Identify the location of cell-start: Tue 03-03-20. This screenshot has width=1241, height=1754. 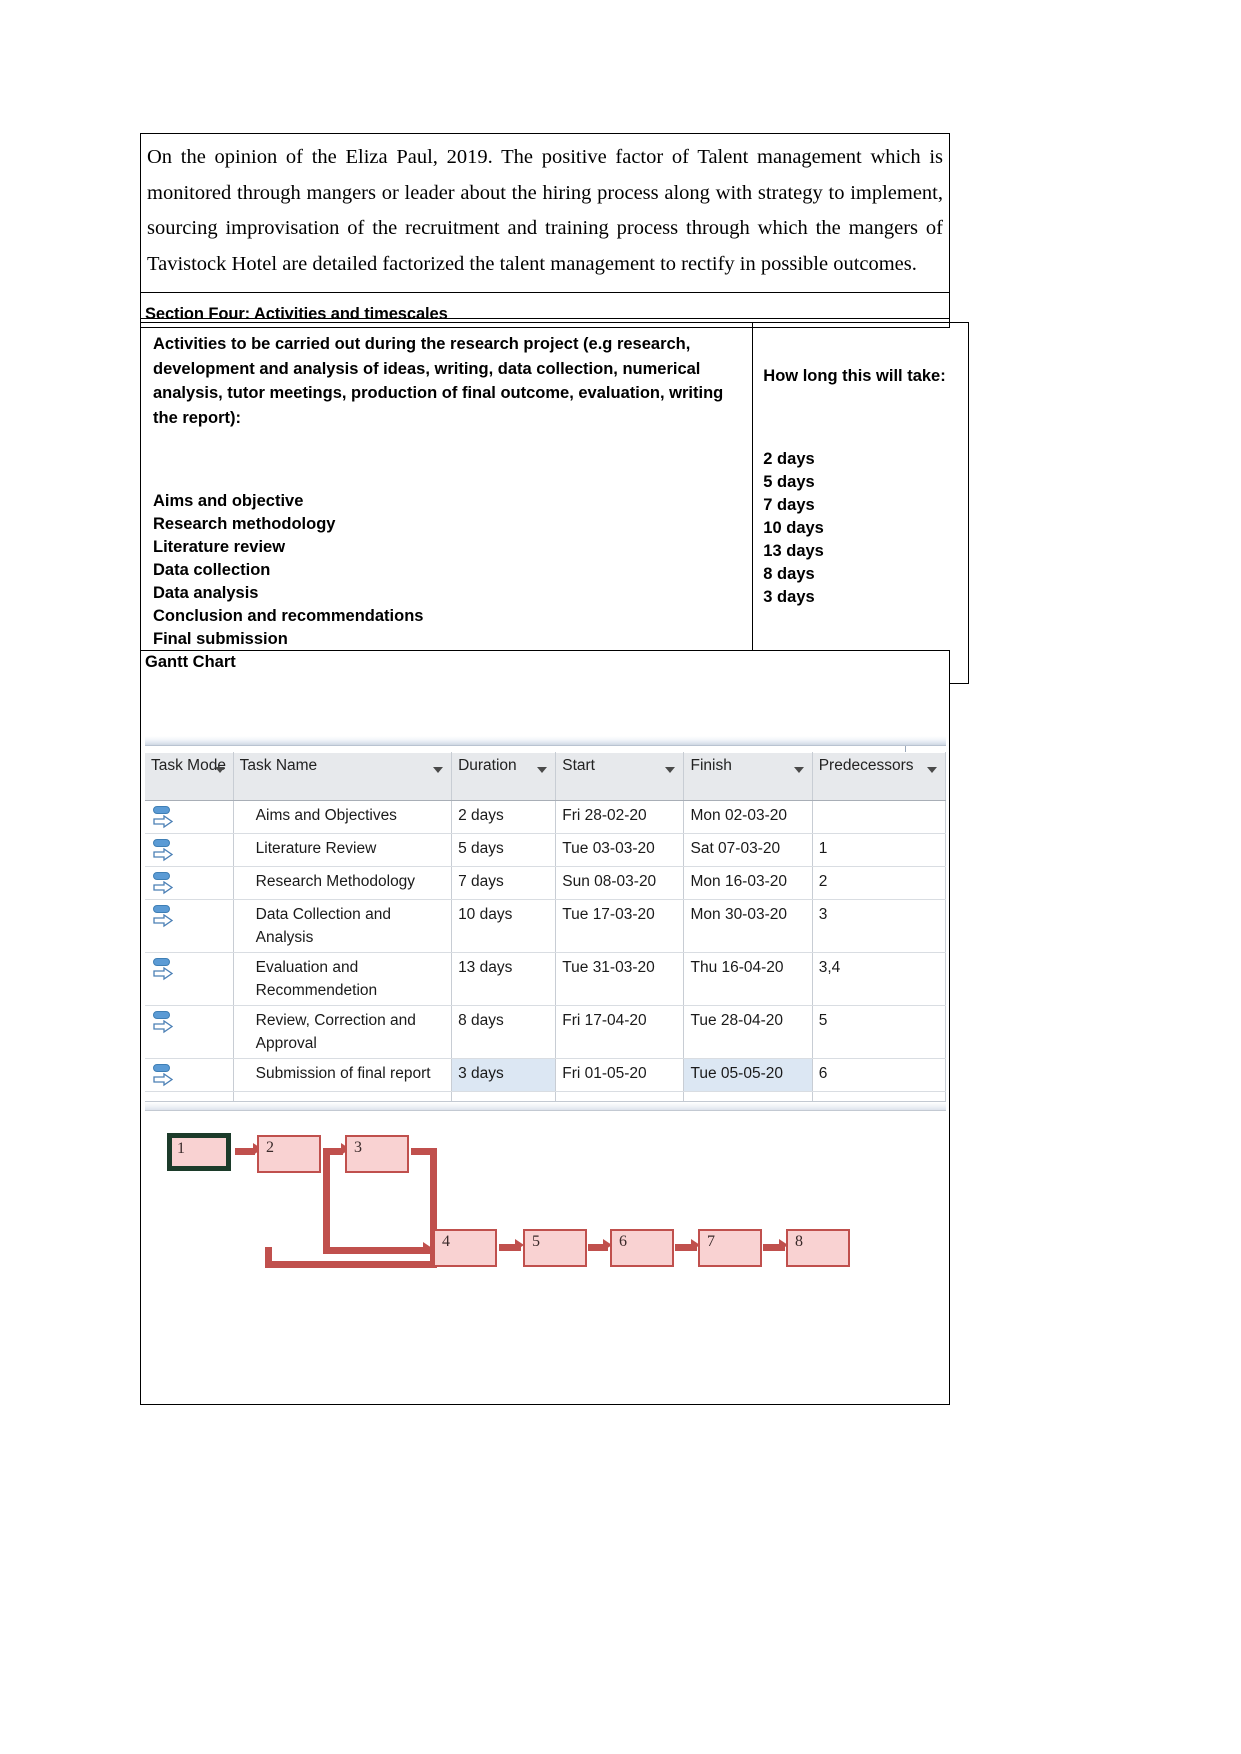
(620, 850).